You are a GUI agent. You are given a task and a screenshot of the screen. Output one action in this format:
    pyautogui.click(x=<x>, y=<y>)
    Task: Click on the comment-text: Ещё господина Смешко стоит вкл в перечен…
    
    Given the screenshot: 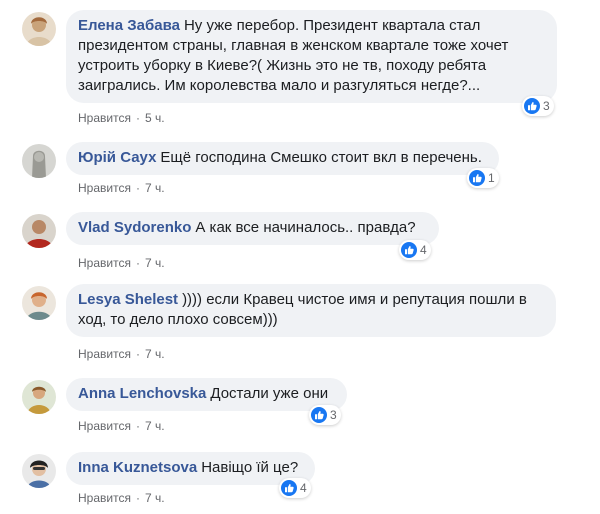 What is the action you would take?
    pyautogui.click(x=321, y=157)
    